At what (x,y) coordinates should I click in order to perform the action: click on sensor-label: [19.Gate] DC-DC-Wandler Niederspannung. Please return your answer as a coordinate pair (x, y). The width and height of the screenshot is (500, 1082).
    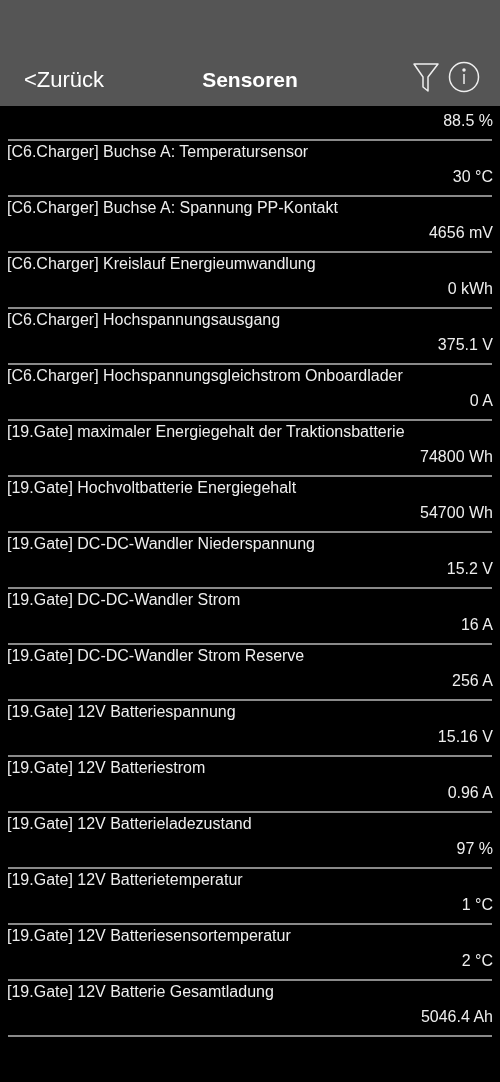
    Looking at the image, I should click on (161, 544).